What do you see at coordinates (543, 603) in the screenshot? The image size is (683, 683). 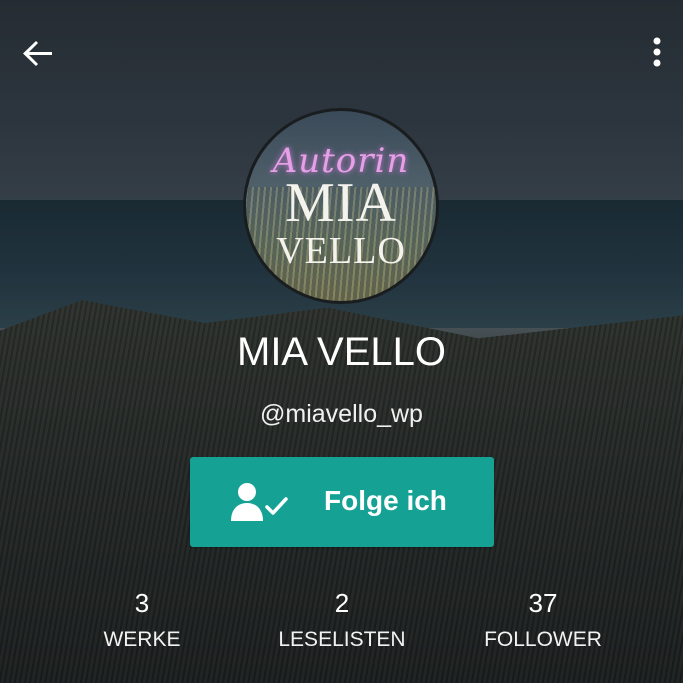 I see `stat-followers-value: 37` at bounding box center [543, 603].